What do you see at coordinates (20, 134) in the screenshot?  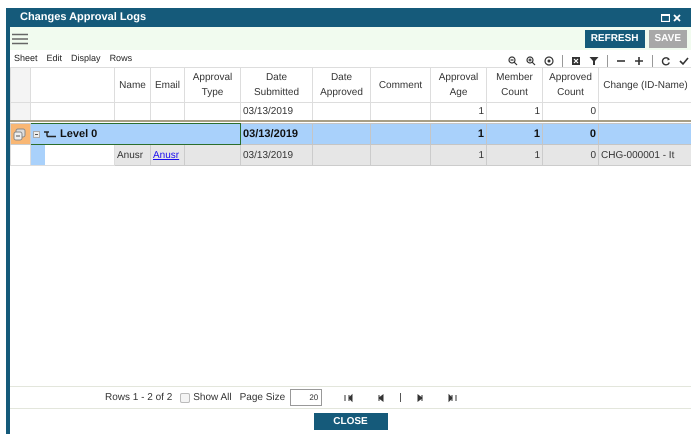 I see `rows-icon` at bounding box center [20, 134].